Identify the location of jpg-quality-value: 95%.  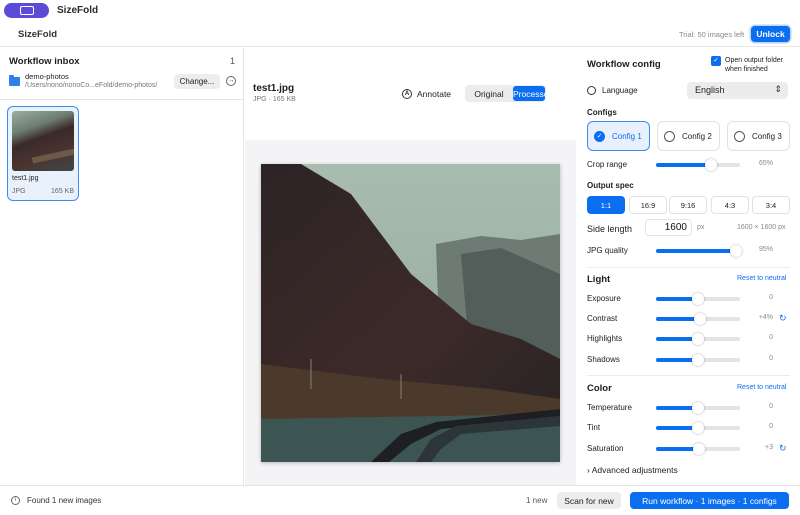
(765, 249).